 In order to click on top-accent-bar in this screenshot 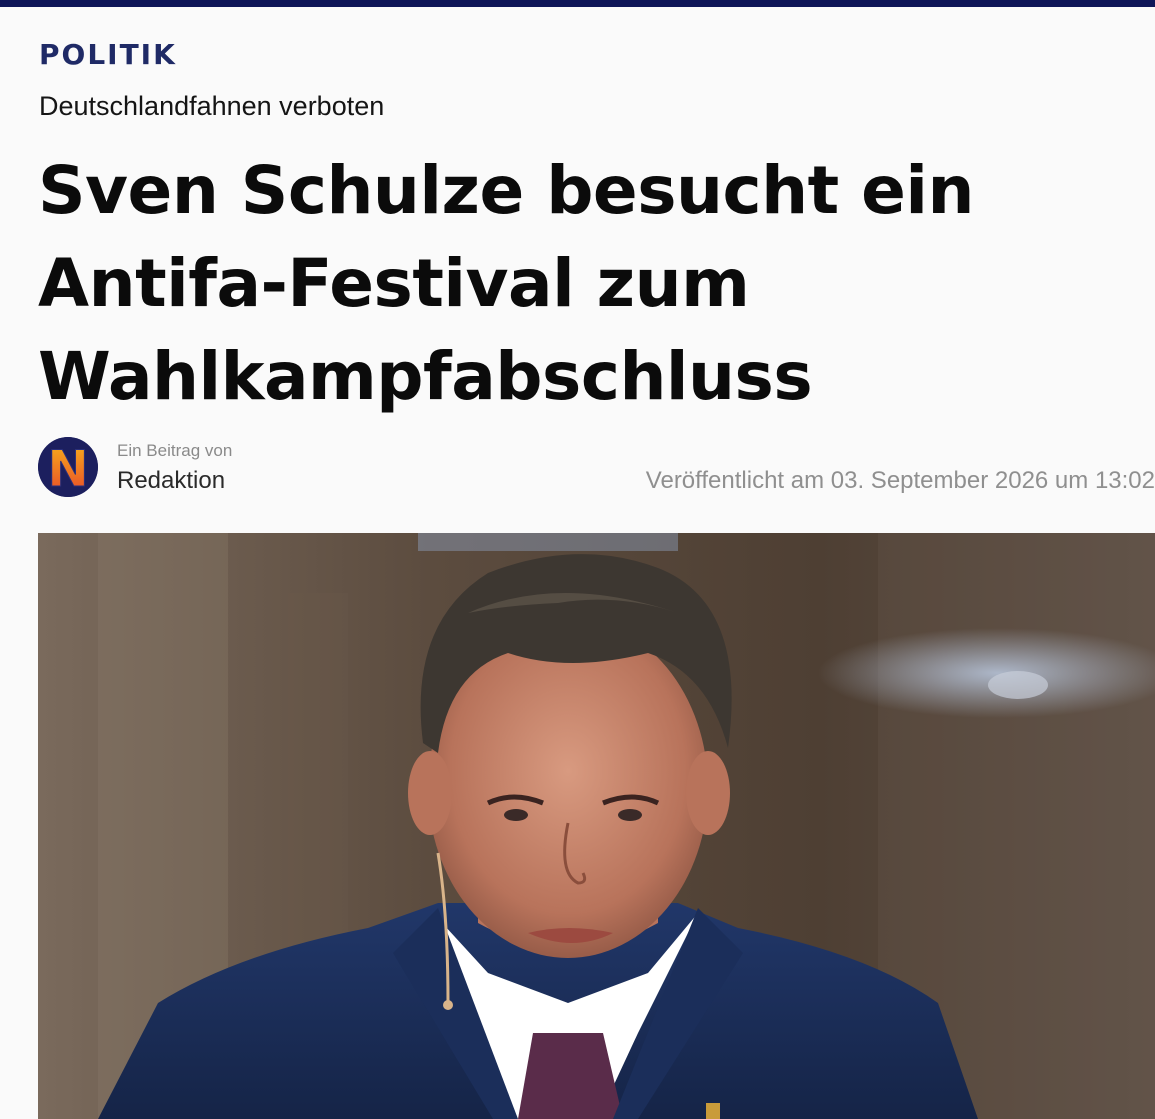, I will do `click(577, 3)`.